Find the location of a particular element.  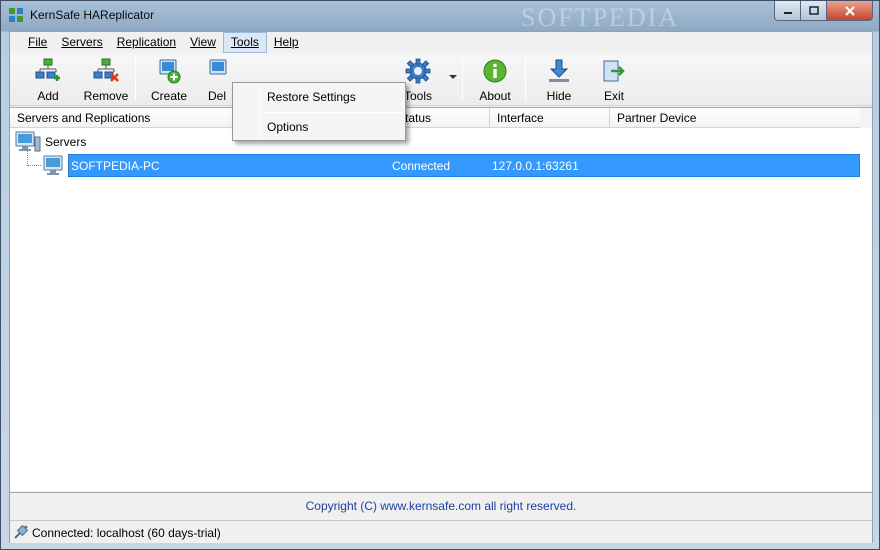

close-button is located at coordinates (850, 11).